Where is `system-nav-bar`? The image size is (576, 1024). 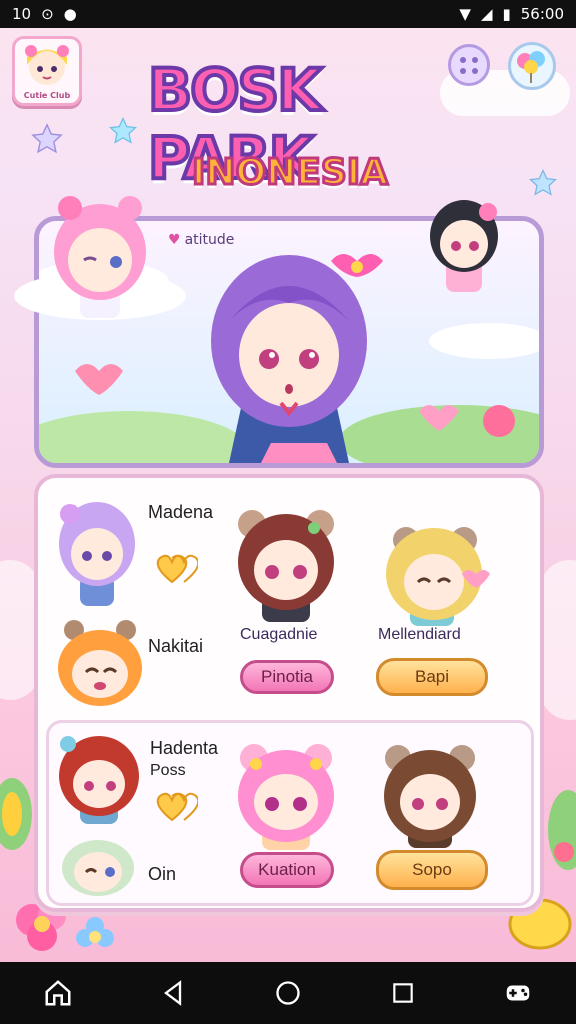 system-nav-bar is located at coordinates (288, 993).